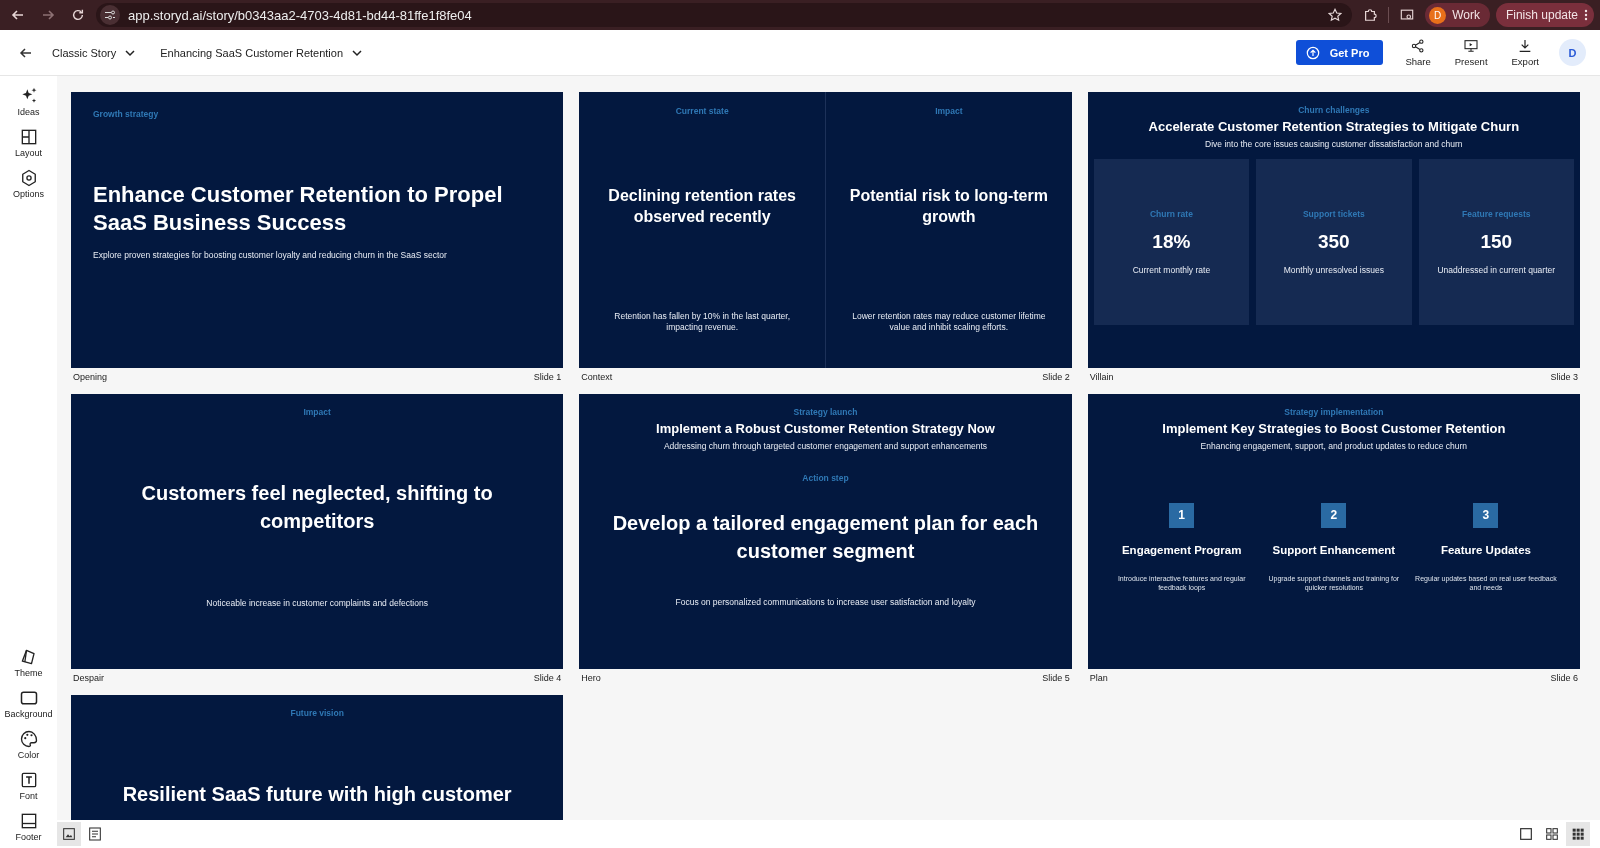  Describe the element at coordinates (702, 111) in the screenshot. I see `slide-eyebrow: Current state` at that location.